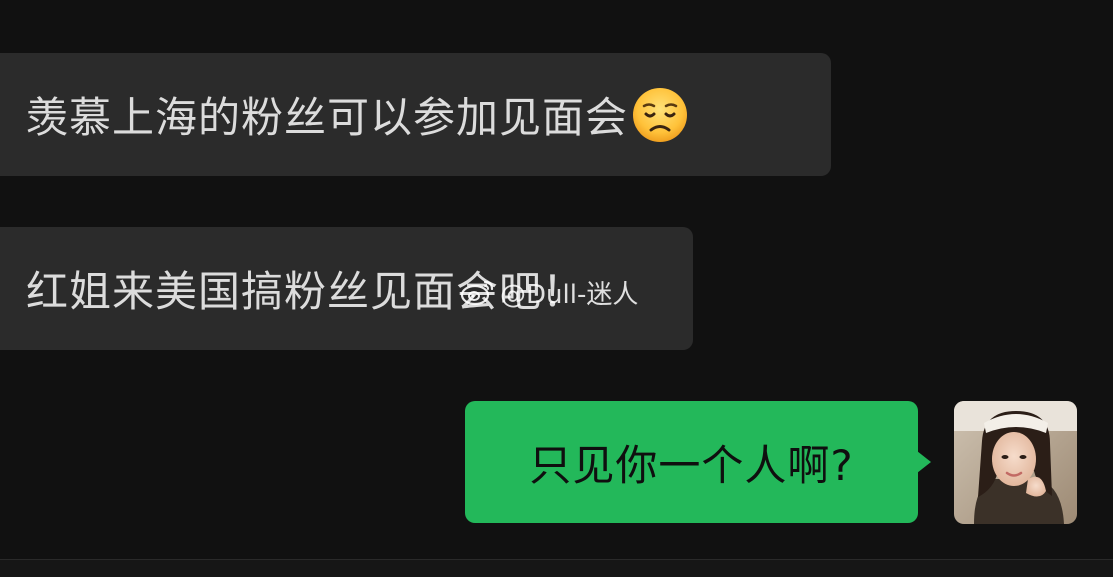 The width and height of the screenshot is (1113, 577). What do you see at coordinates (691, 465) in the screenshot?
I see `message-text: 只见你一个人啊?` at bounding box center [691, 465].